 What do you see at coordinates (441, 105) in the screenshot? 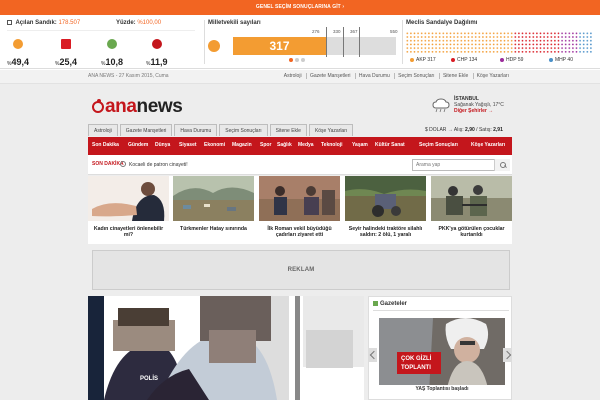
I see `rain-cloud-icon` at bounding box center [441, 105].